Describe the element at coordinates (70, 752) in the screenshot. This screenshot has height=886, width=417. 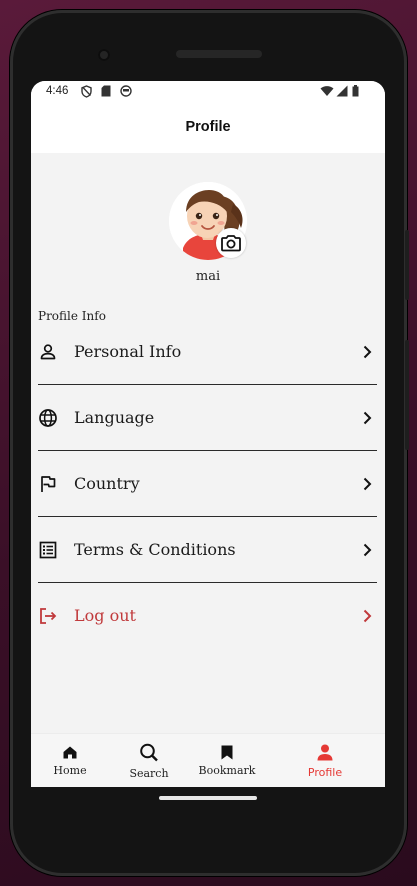
I see `home-icon` at that location.